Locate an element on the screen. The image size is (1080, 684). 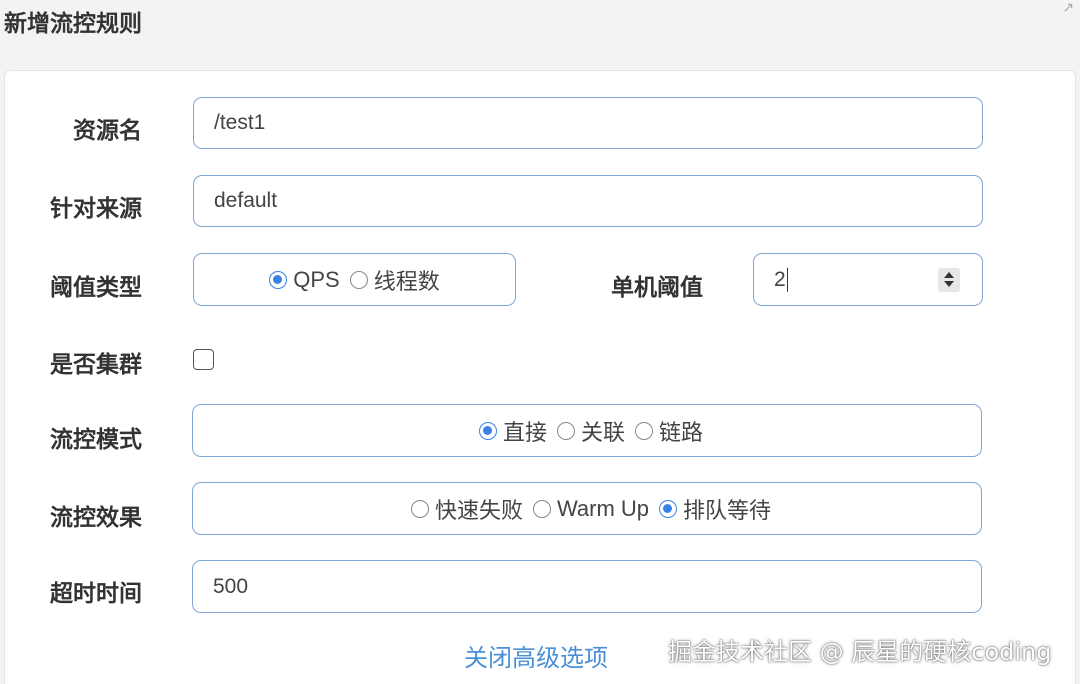
watermark: 掘金技术社区 @ 辰星的硬核coding is located at coordinates (860, 652).